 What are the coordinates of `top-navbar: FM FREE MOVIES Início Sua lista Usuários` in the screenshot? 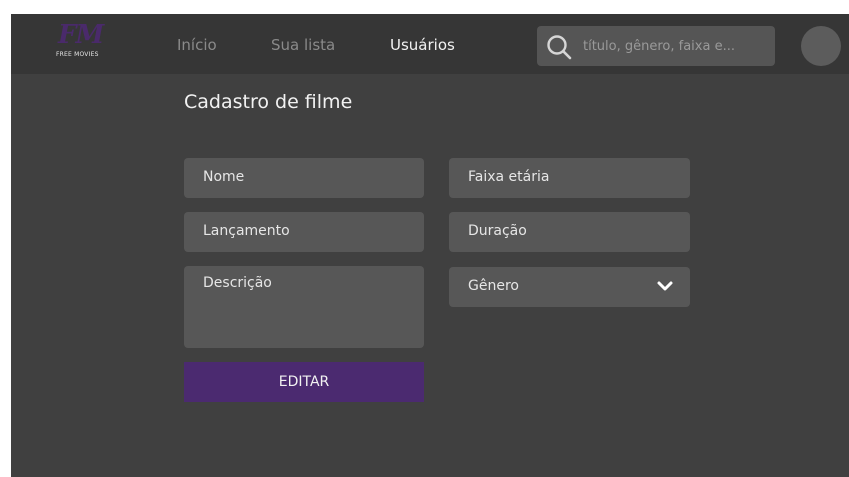 It's located at (430, 44).